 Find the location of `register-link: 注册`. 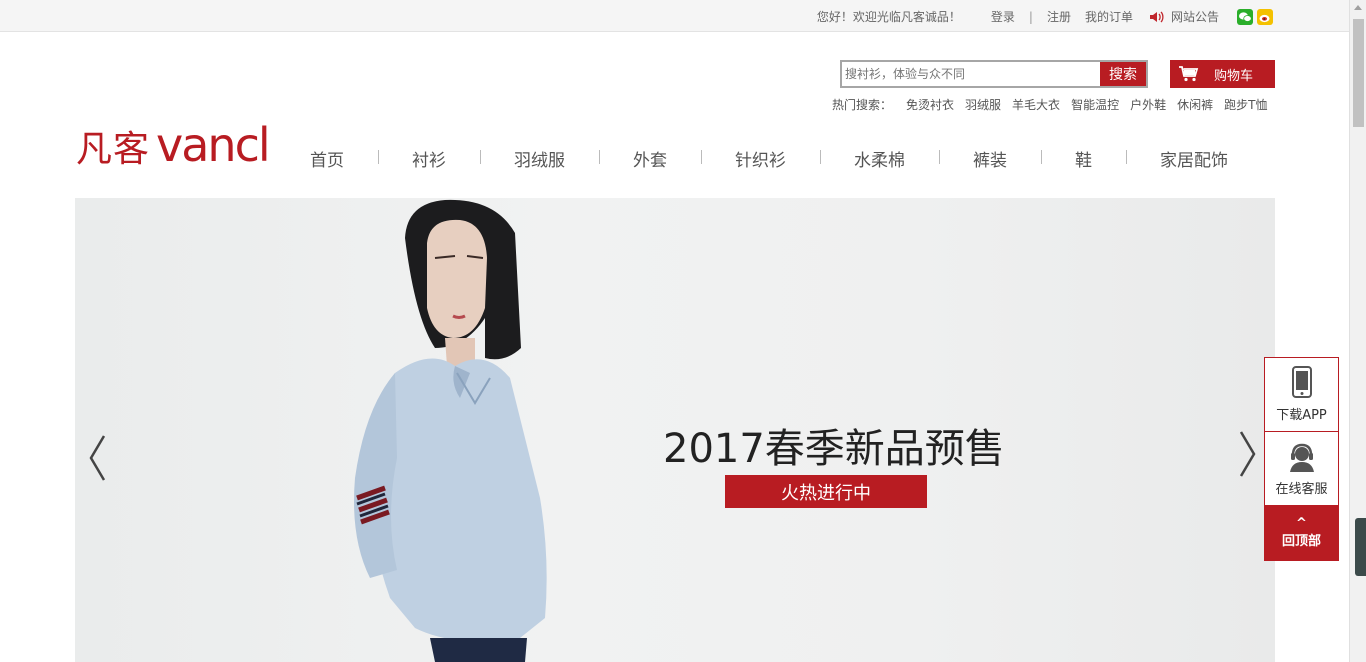

register-link: 注册 is located at coordinates (1059, 16).